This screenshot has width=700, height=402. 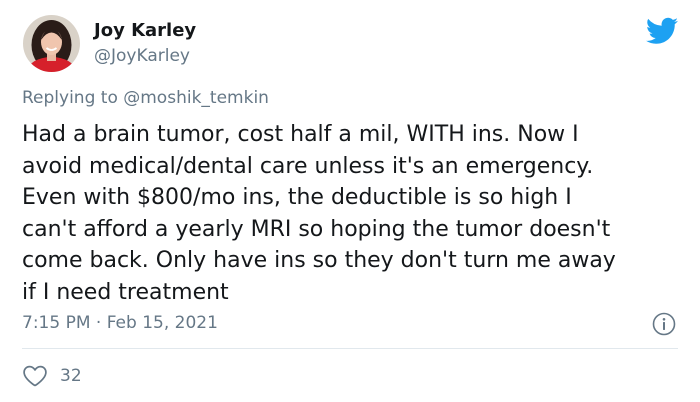 What do you see at coordinates (71, 376) in the screenshot?
I see `like-count: 32` at bounding box center [71, 376].